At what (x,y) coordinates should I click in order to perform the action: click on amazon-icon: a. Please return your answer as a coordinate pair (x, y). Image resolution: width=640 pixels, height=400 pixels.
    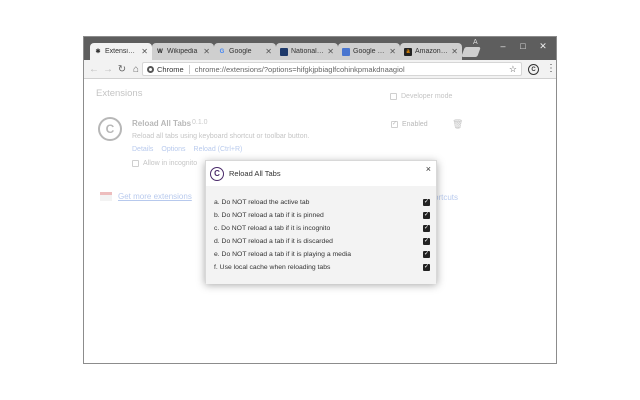
    Looking at the image, I should click on (408, 51).